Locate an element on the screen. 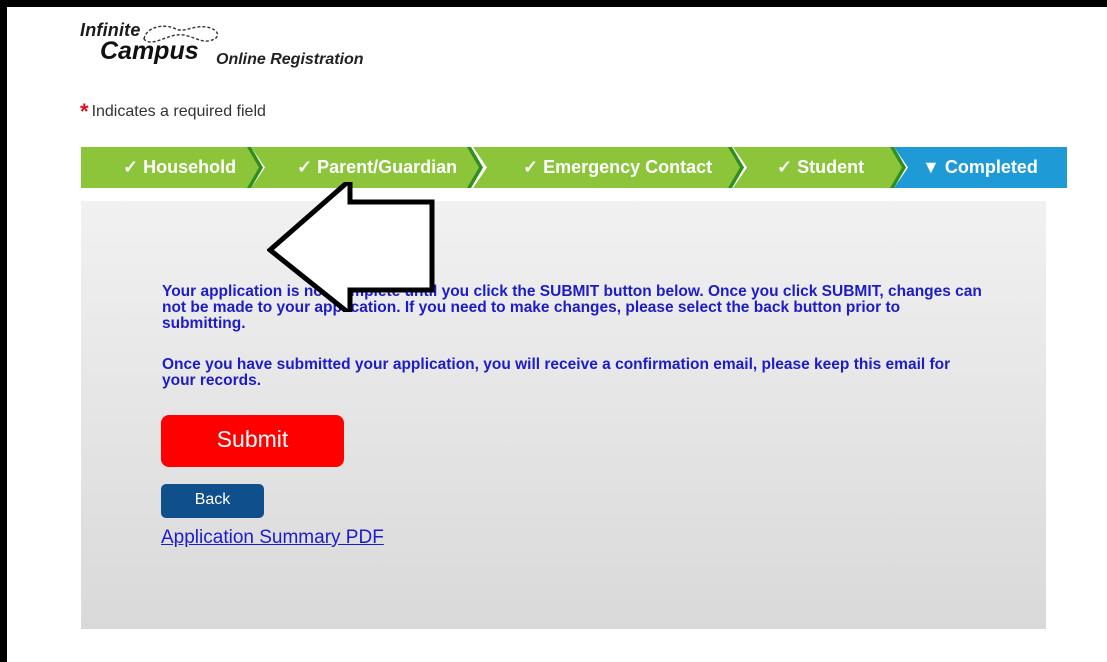  step-student: ✓ Student is located at coordinates (819, 167).